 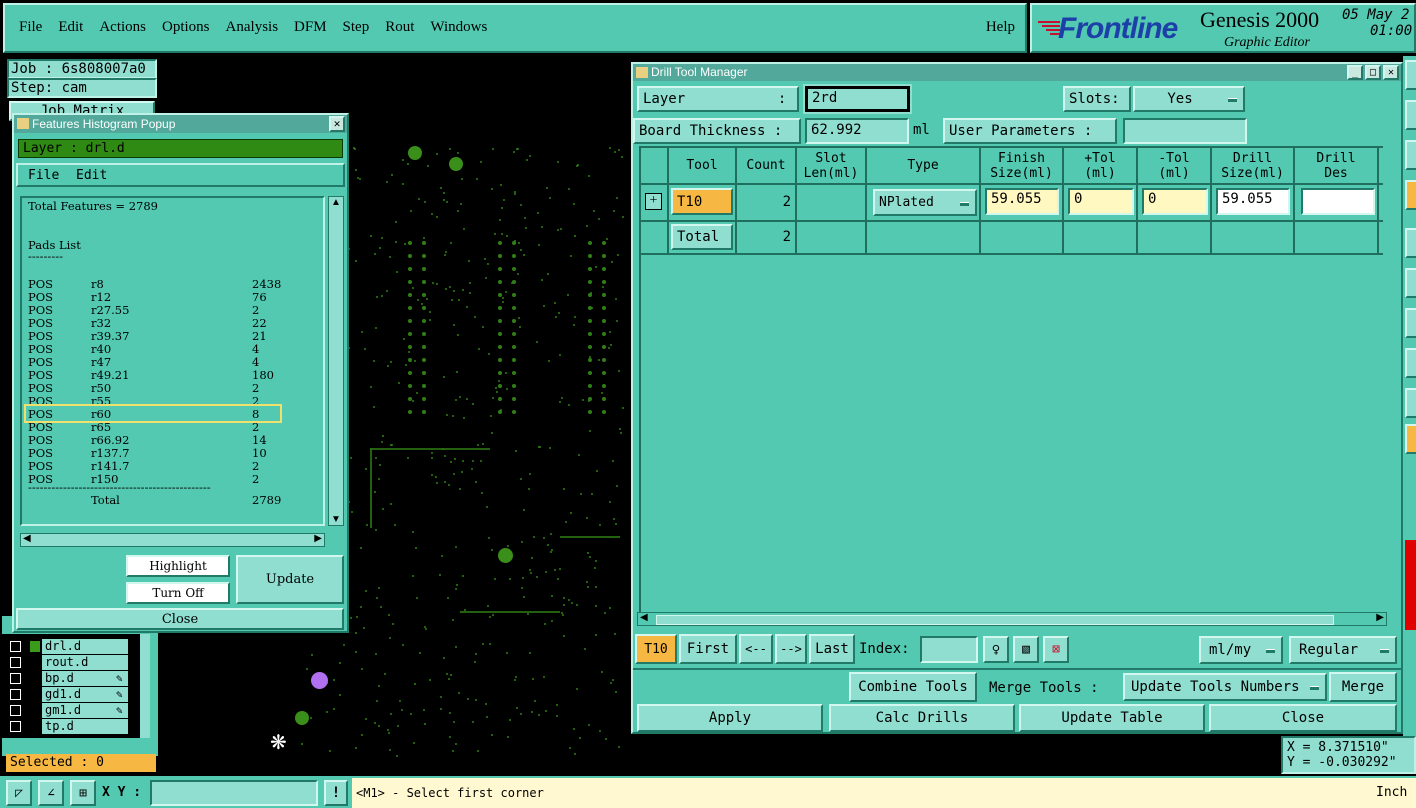 I want to click on drill-des-input, so click(x=1338, y=201).